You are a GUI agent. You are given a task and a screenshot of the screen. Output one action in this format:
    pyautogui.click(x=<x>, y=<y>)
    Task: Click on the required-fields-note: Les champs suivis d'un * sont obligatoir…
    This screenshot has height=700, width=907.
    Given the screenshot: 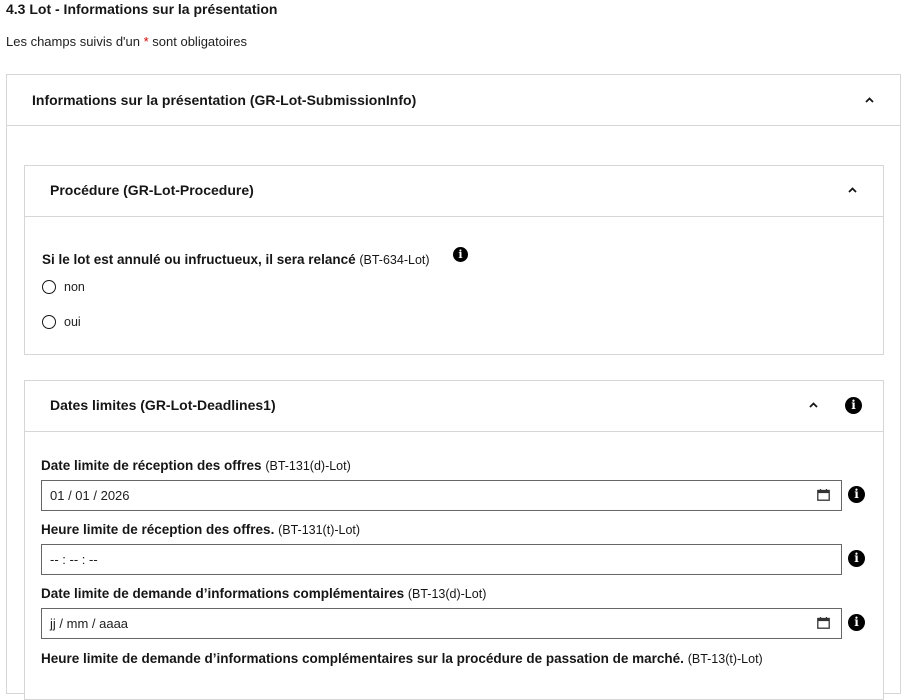 What is the action you would take?
    pyautogui.click(x=126, y=41)
    